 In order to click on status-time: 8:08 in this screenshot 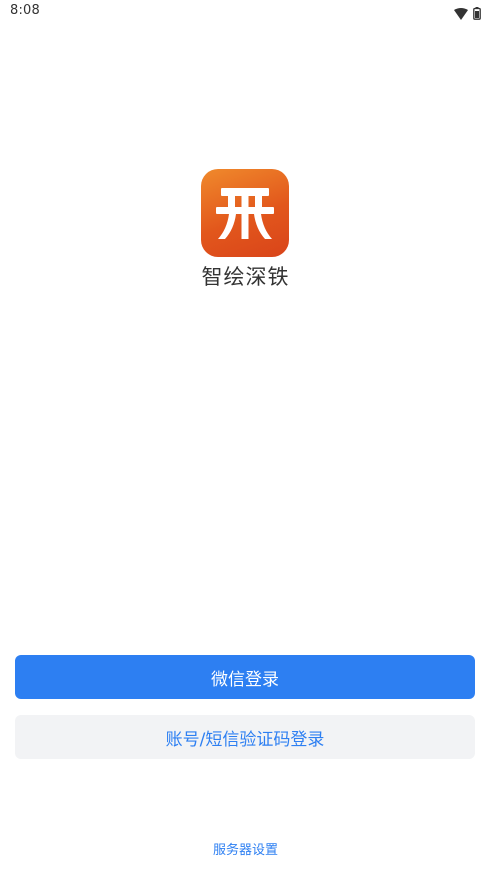, I will do `click(25, 10)`.